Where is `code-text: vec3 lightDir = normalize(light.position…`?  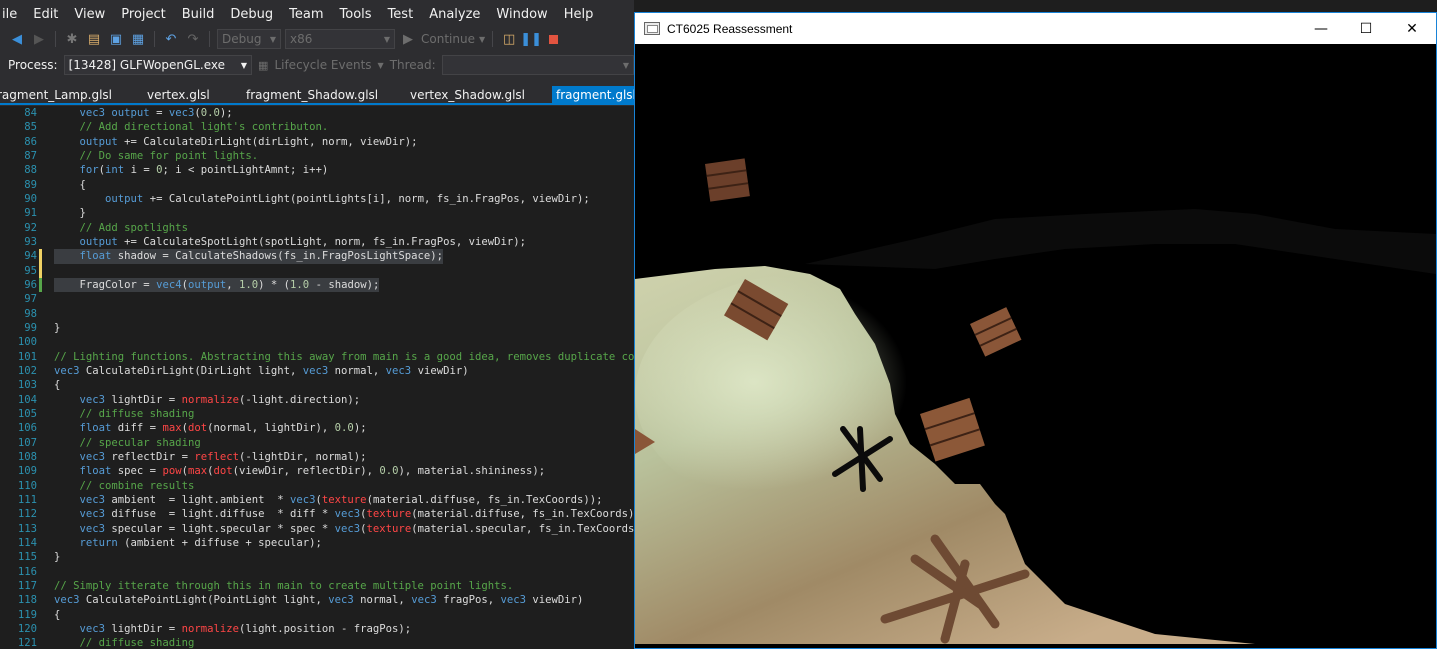 code-text: vec3 lightDir = normalize(light.position… is located at coordinates (233, 629).